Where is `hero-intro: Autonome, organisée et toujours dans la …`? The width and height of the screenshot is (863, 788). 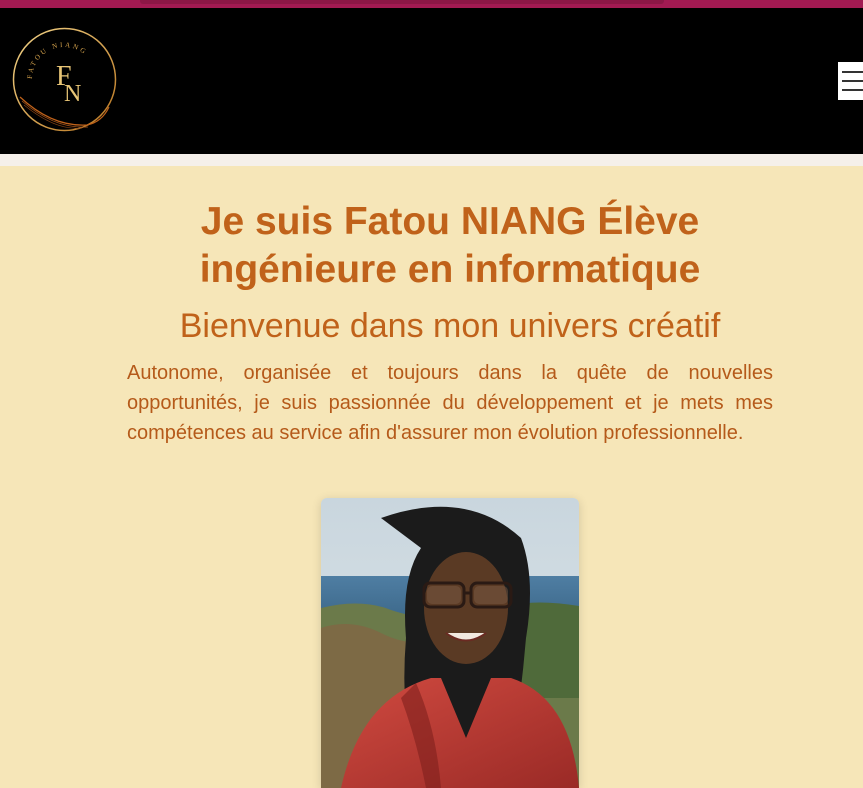
hero-intro: Autonome, organisée et toujours dans la … is located at coordinates (450, 403).